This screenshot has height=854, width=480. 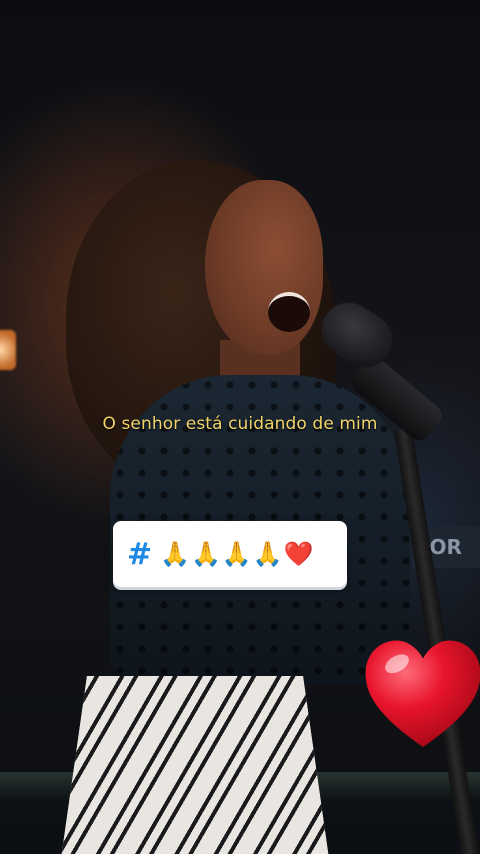 What do you see at coordinates (422, 693) in the screenshot?
I see `heart-icon` at bounding box center [422, 693].